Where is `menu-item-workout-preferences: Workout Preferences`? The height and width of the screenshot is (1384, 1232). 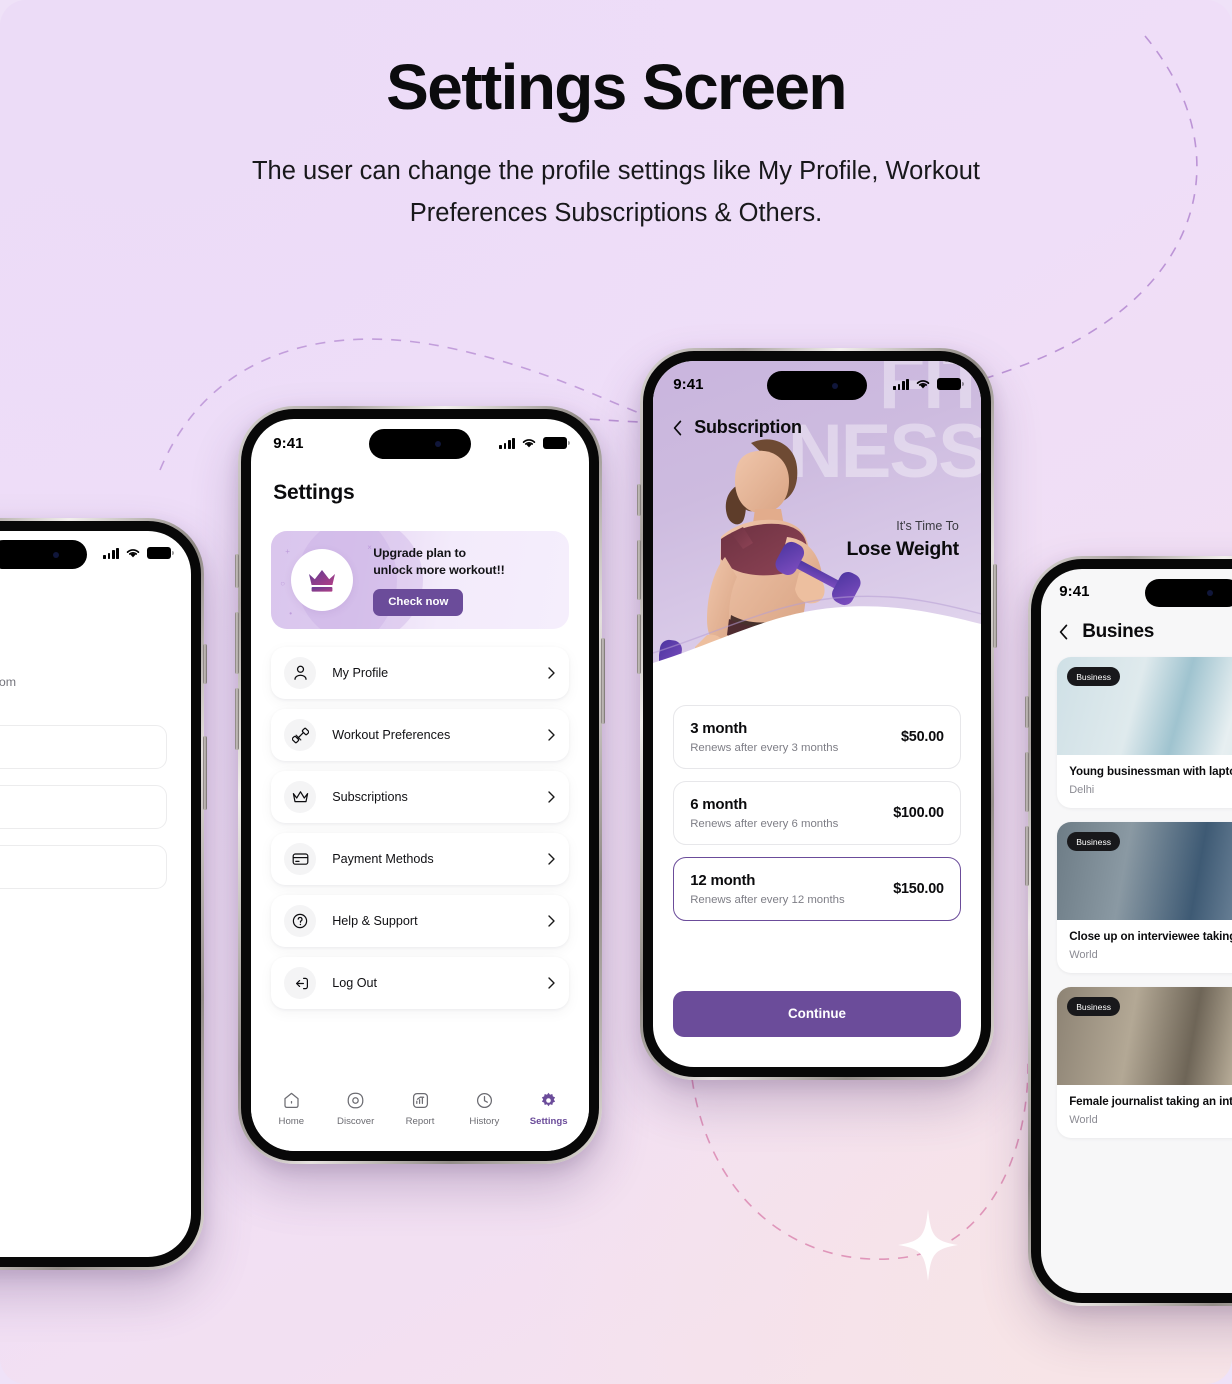
menu-item-workout-preferences: Workout Preferences is located at coordinates (420, 735).